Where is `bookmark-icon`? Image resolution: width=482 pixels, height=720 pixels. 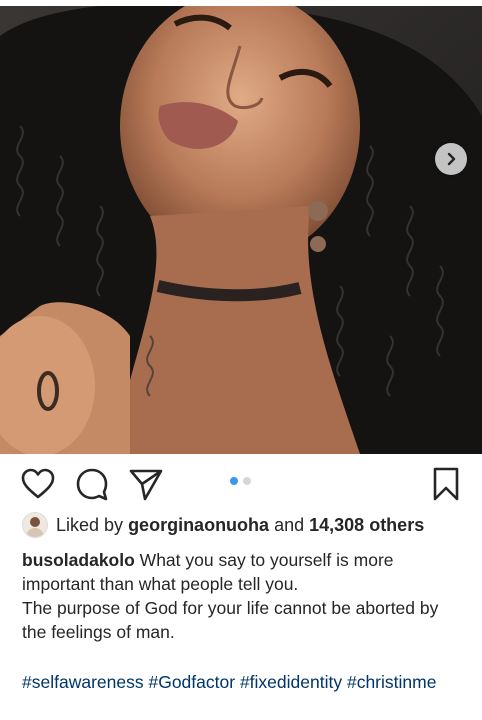 bookmark-icon is located at coordinates (446, 484).